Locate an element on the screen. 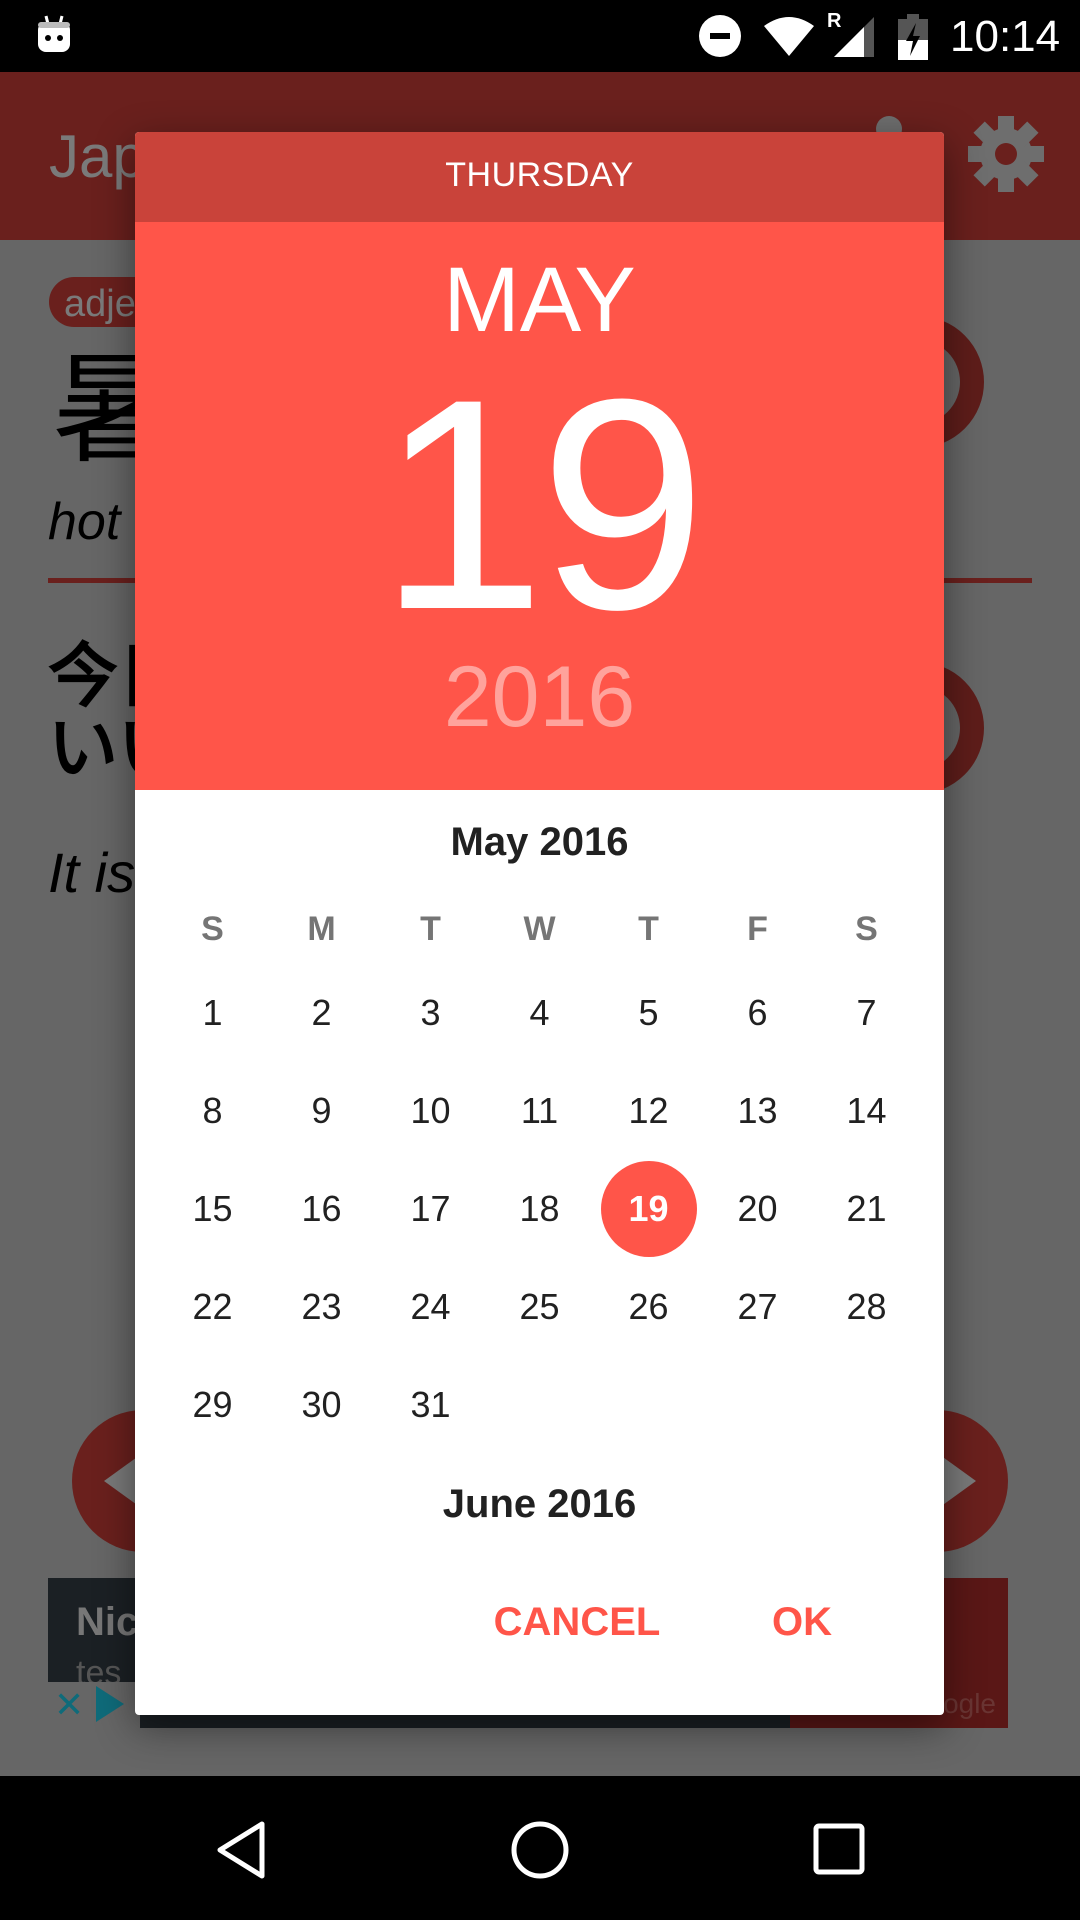 The height and width of the screenshot is (1920, 1080). calendar-day: 3 is located at coordinates (430, 1013).